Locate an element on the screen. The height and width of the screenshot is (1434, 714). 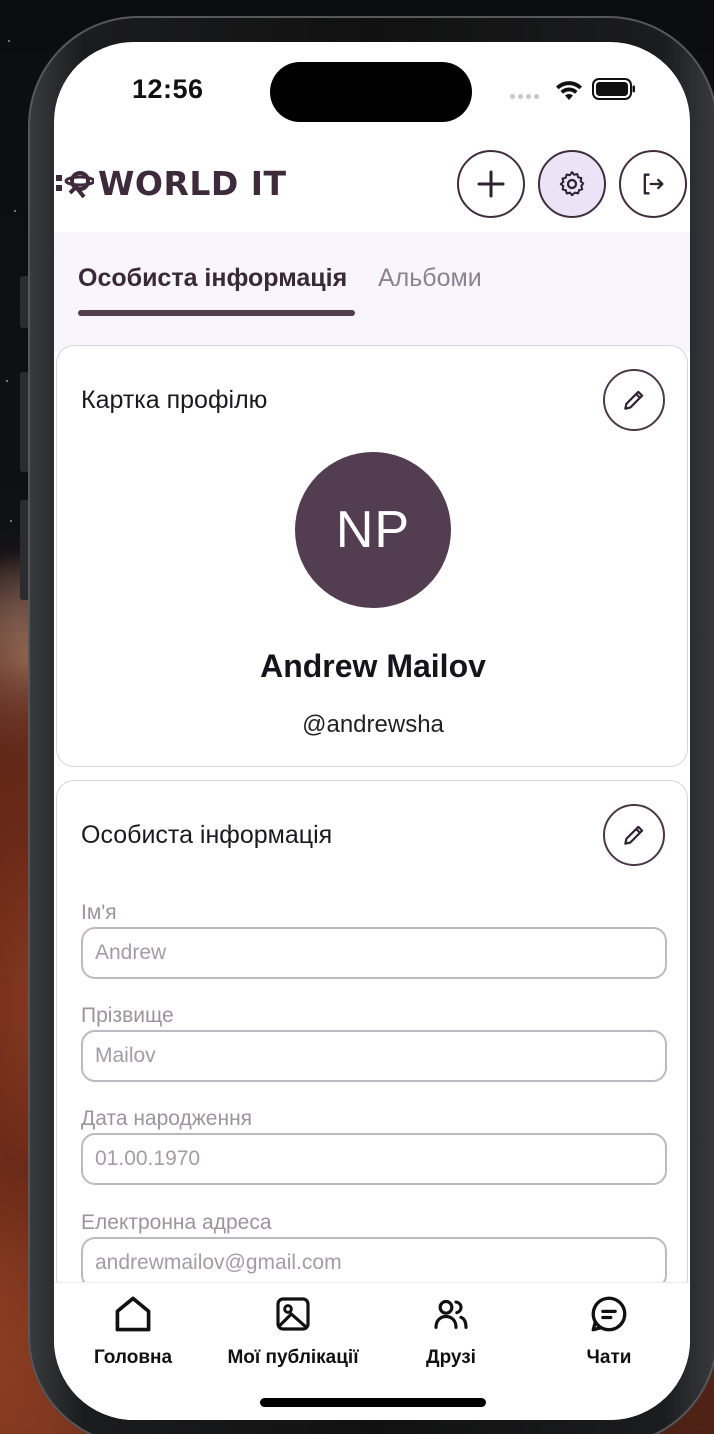
nav-item-chats: Чати is located at coordinates (609, 1330).